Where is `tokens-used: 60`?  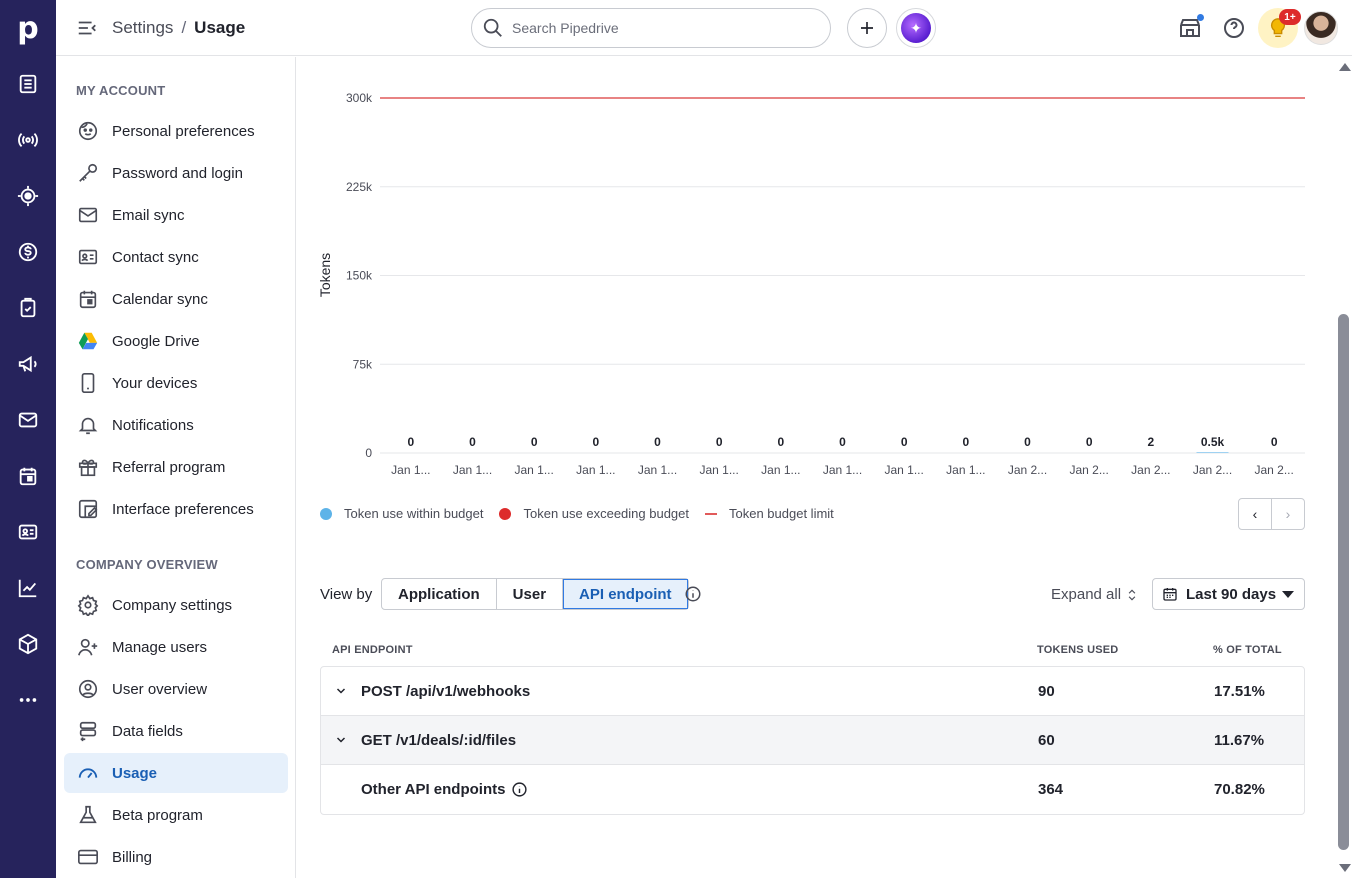 tokens-used: 60 is located at coordinates (1046, 740).